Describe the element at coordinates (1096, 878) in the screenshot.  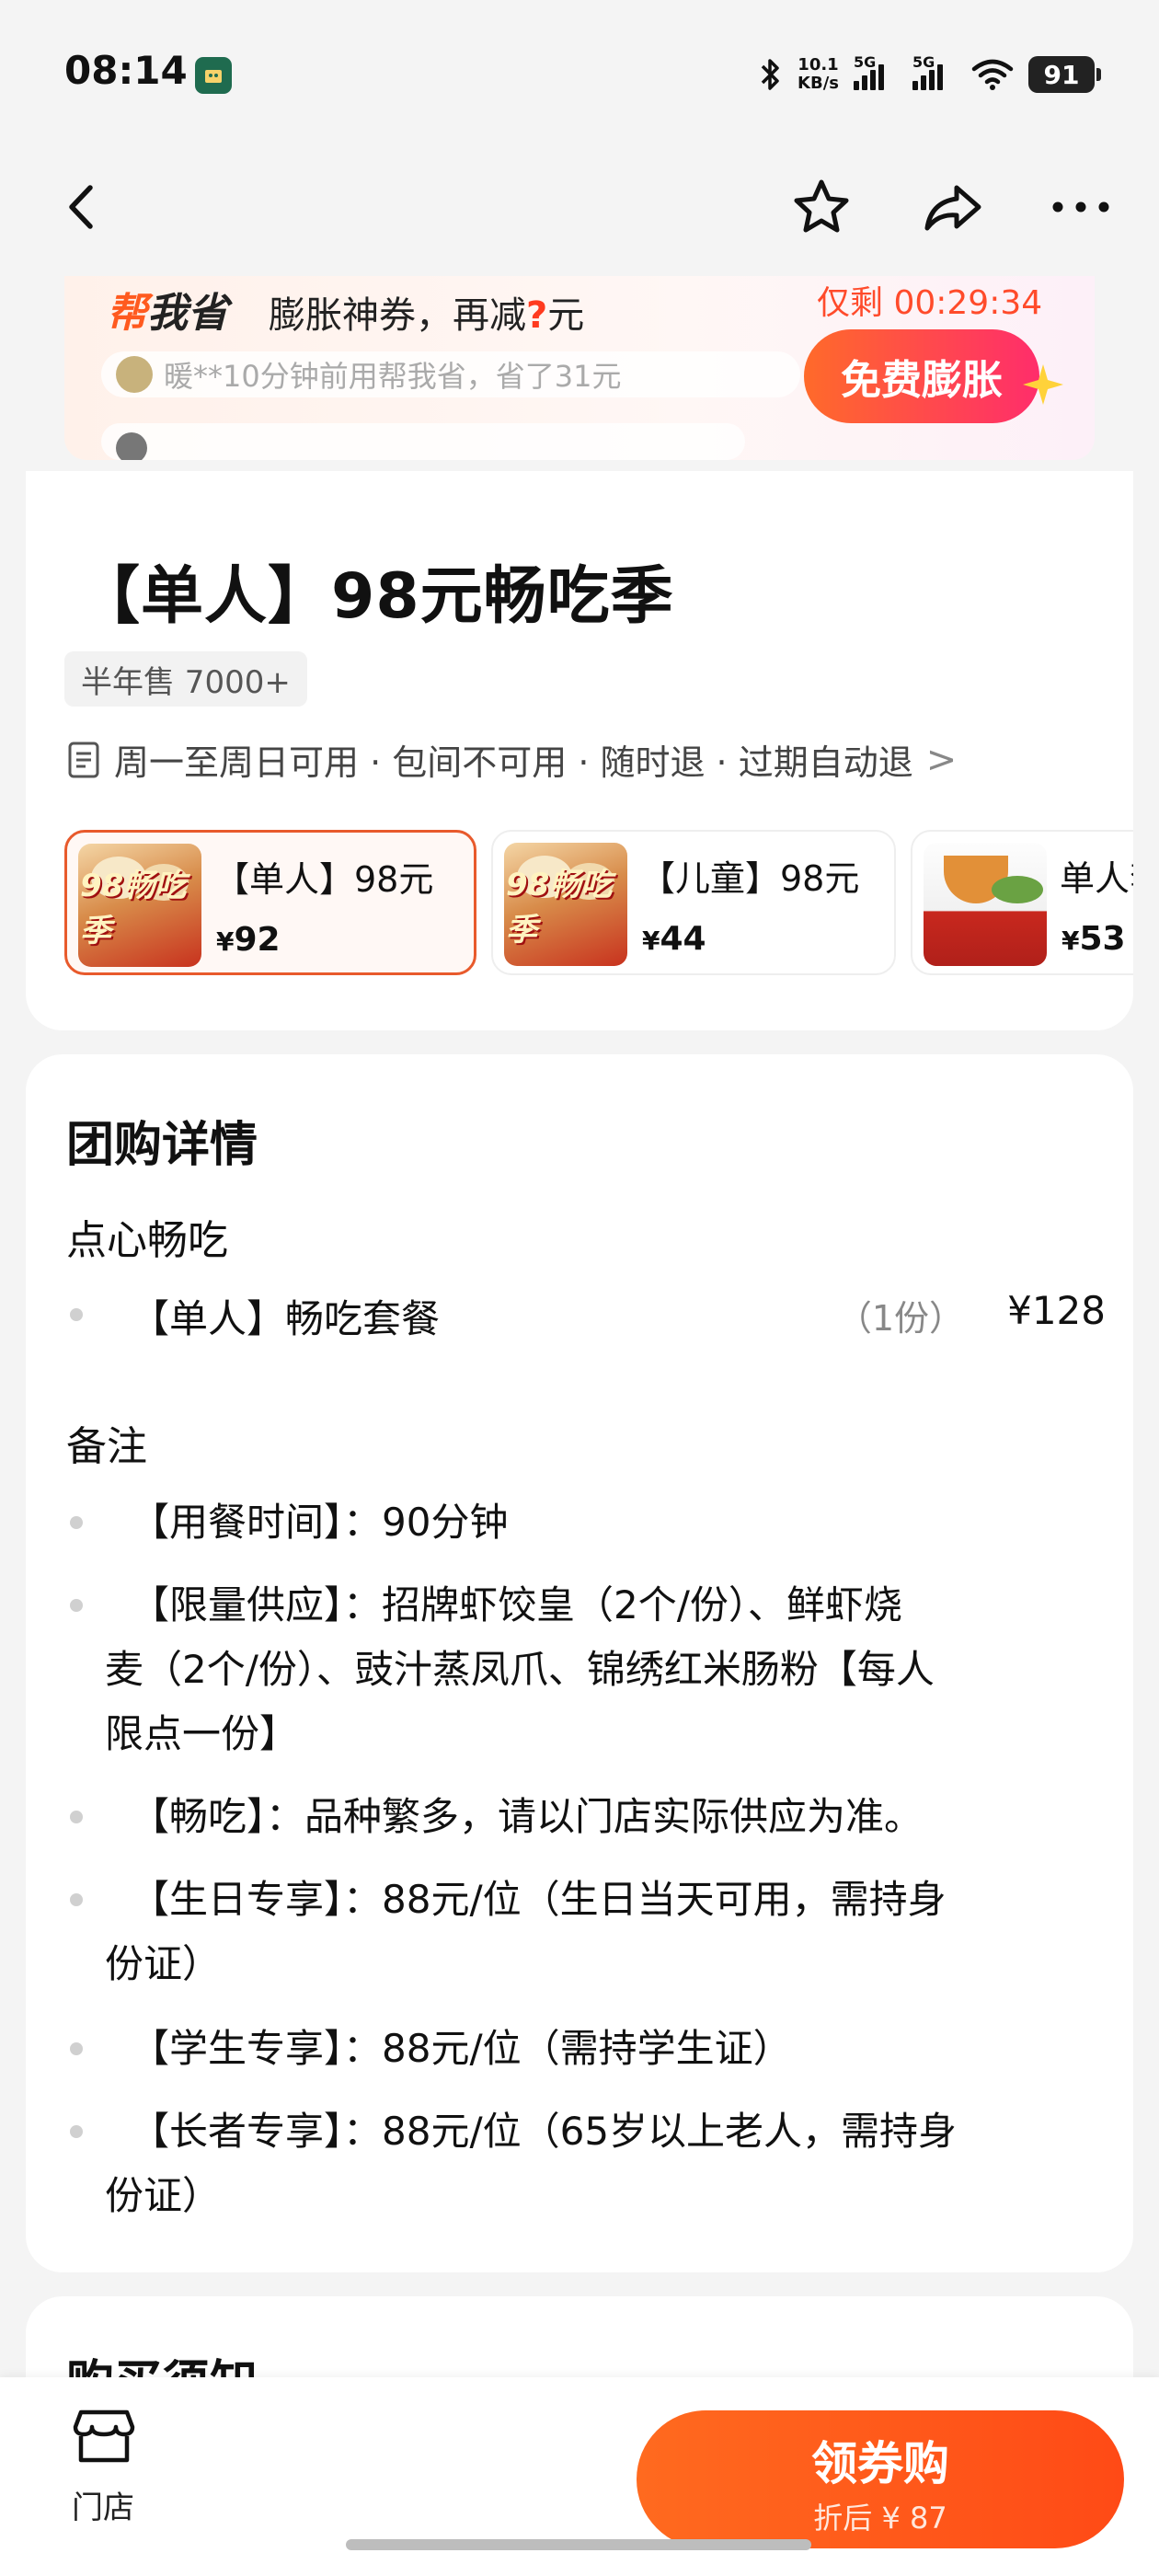
I see `variant-name: 单人套` at that location.